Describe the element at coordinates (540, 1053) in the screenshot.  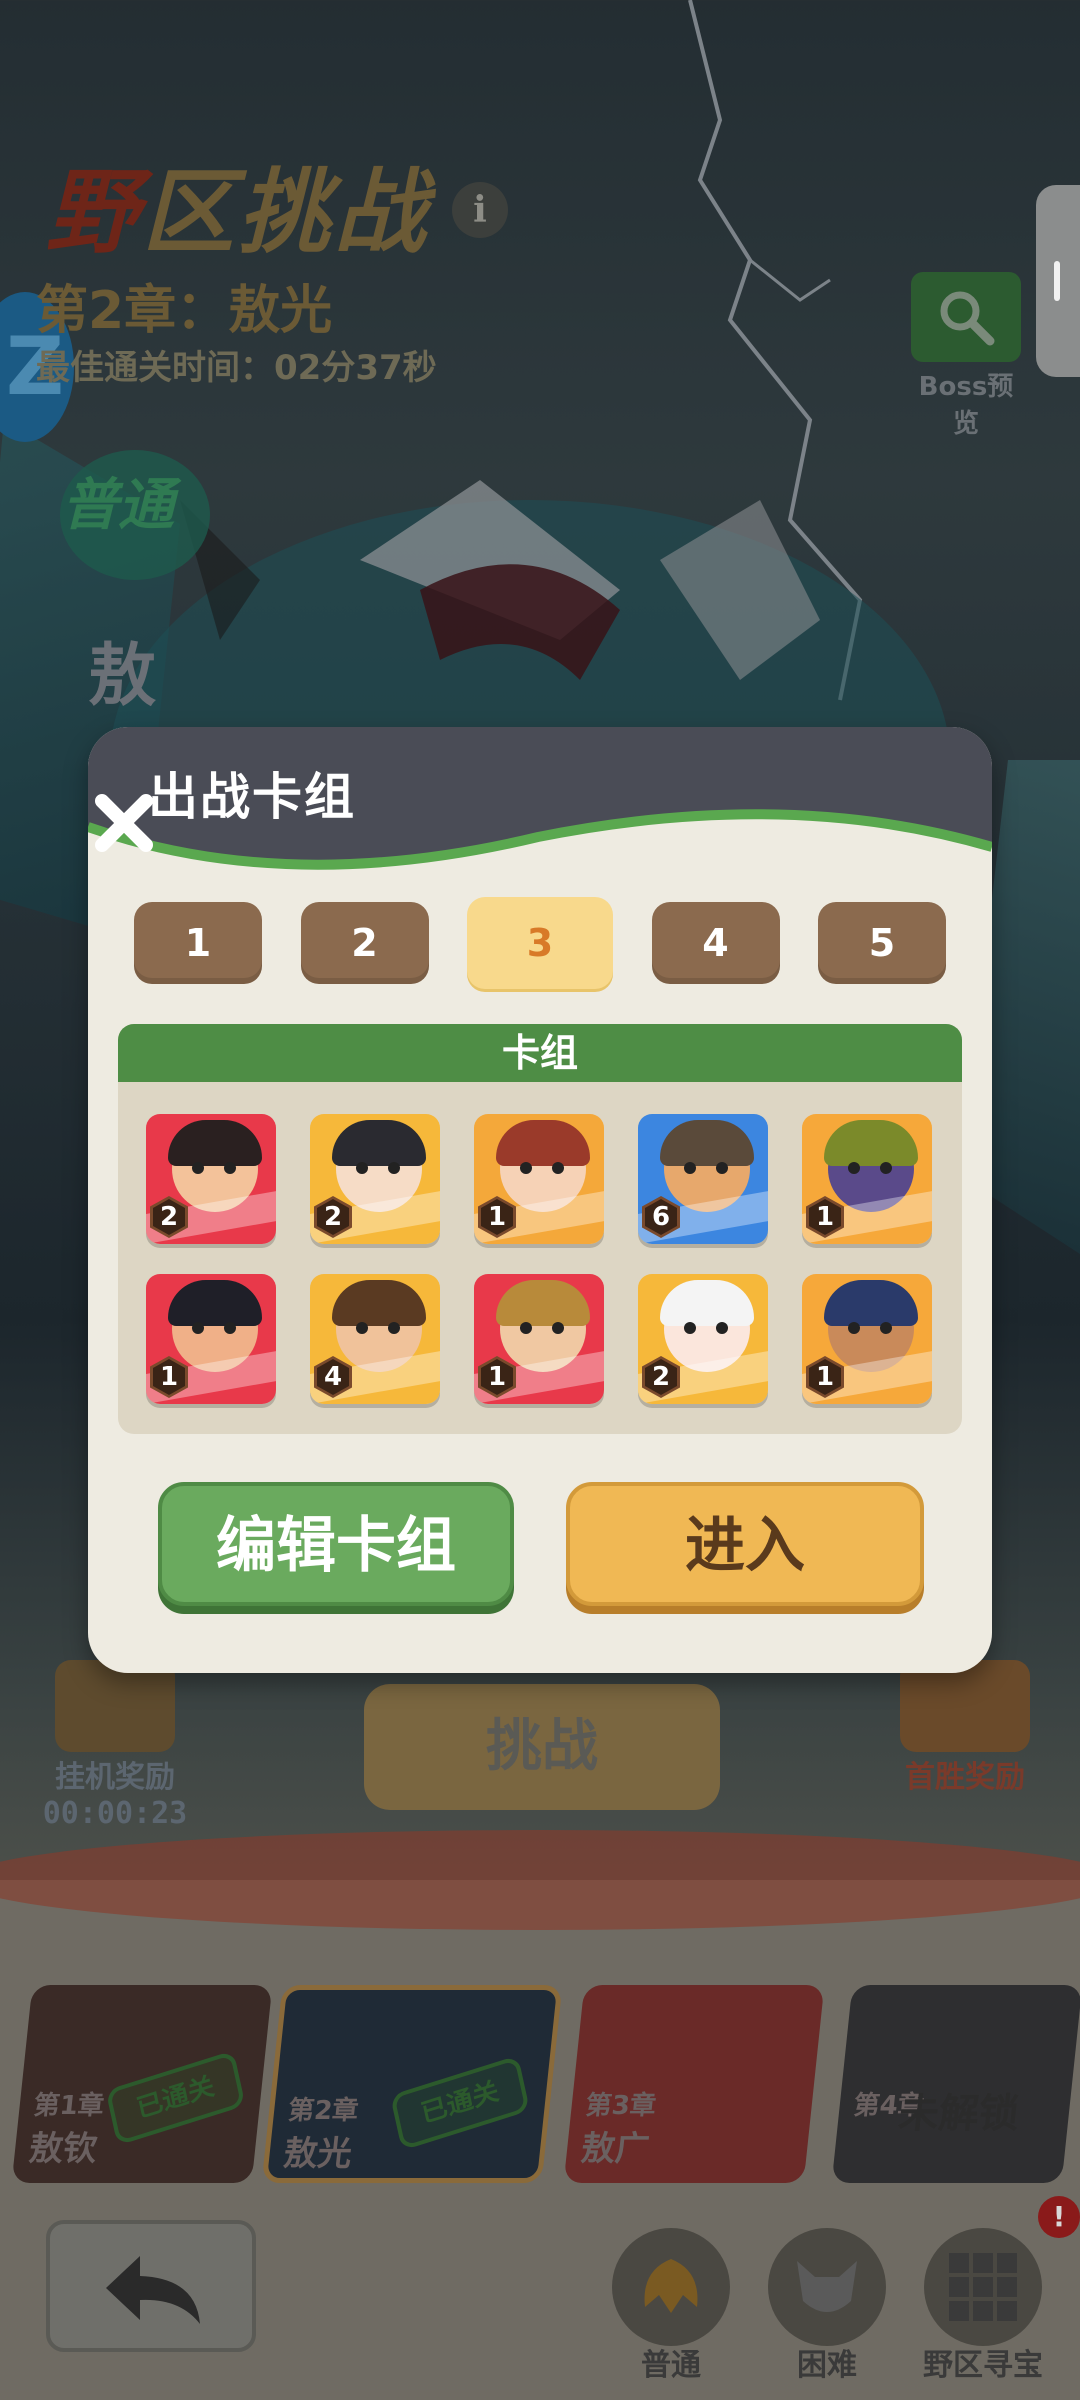
I see `deck-panel-title: 卡组` at that location.